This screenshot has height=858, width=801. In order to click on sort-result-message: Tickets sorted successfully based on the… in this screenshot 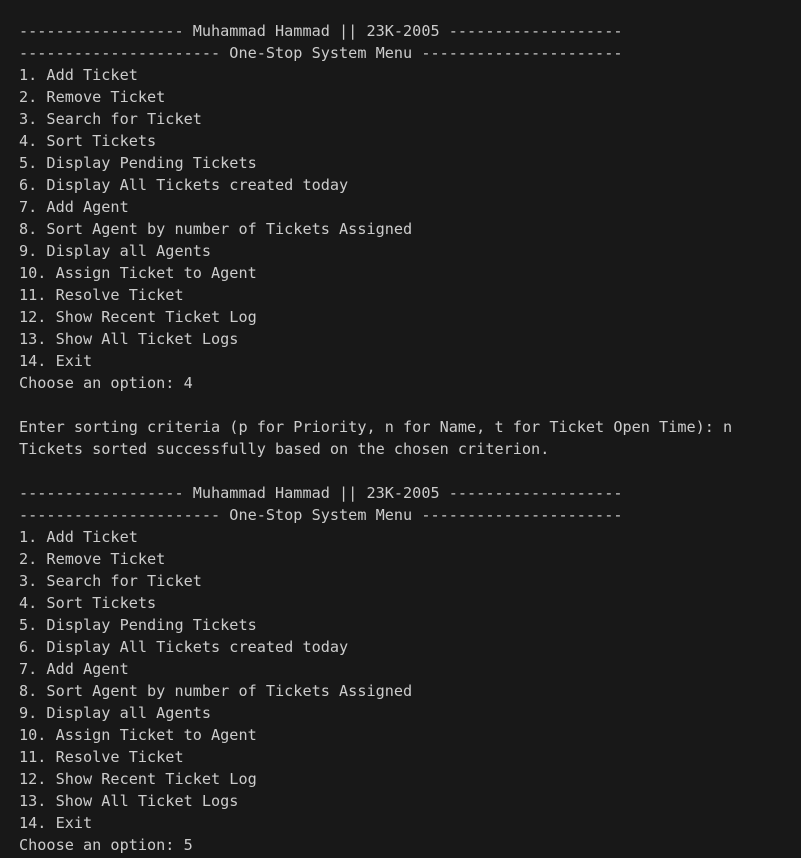, I will do `click(284, 449)`.